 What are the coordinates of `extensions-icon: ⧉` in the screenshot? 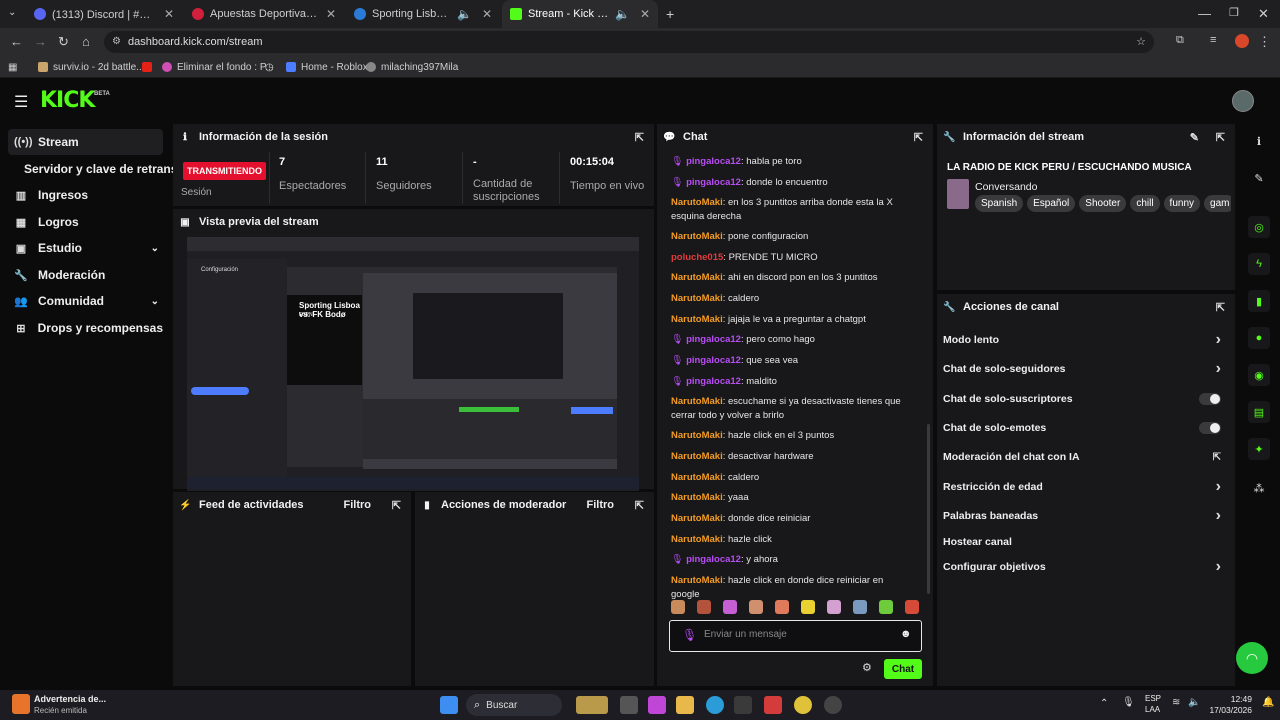 It's located at (1180, 40).